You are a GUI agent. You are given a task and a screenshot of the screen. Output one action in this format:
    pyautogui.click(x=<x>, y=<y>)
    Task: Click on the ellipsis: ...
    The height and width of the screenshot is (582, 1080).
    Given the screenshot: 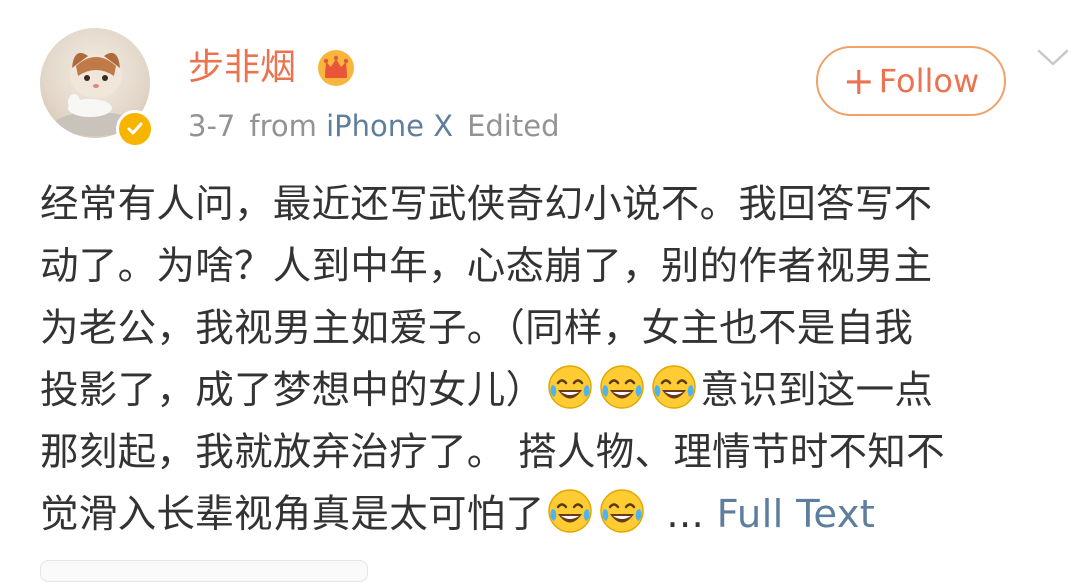 What is the action you would take?
    pyautogui.click(x=691, y=514)
    